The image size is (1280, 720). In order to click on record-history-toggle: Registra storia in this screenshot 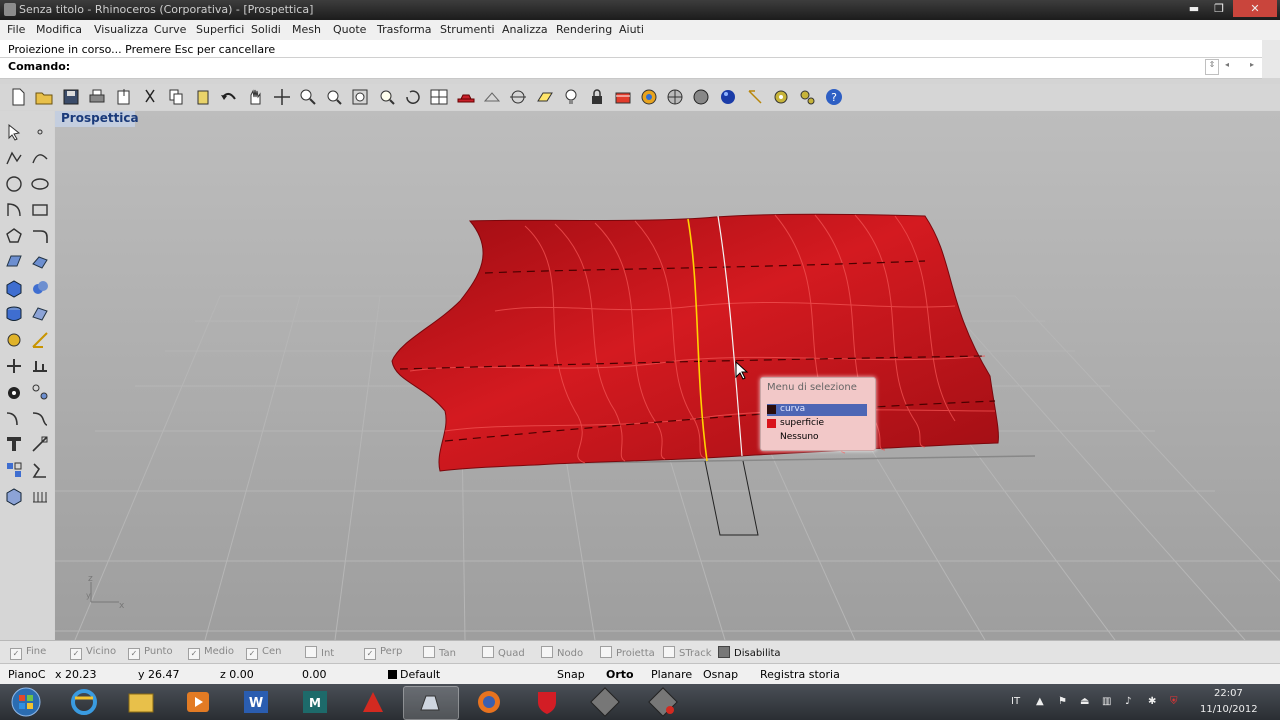, I will do `click(800, 674)`.